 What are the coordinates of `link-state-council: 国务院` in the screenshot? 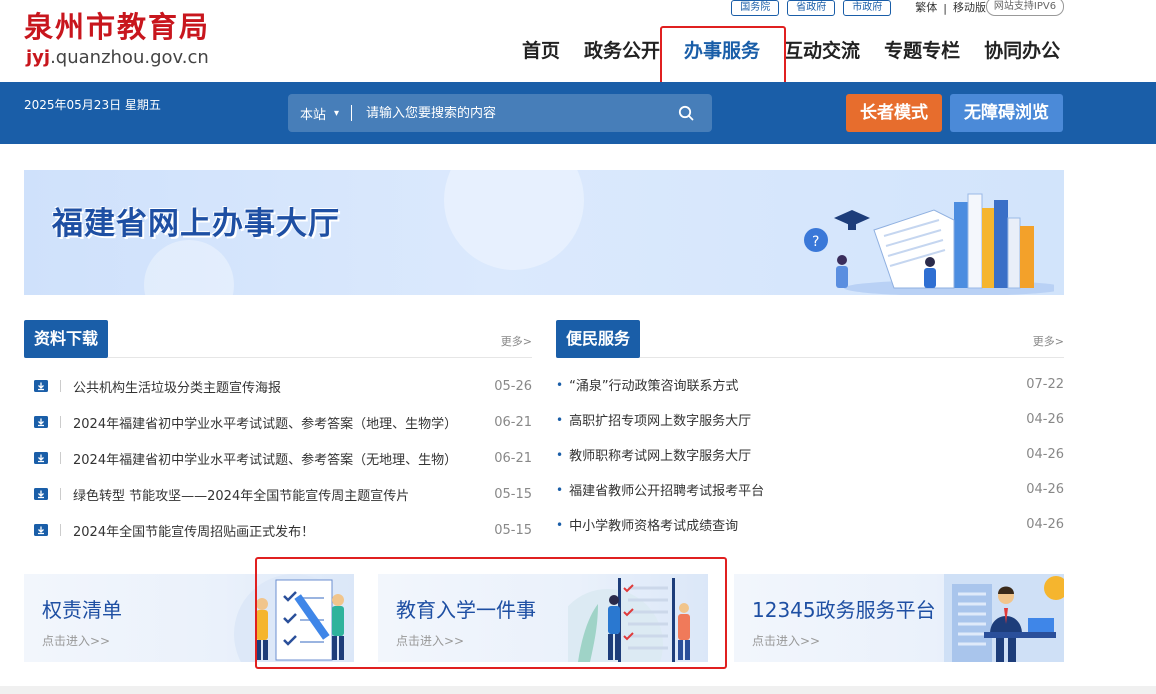 It's located at (755, 8).